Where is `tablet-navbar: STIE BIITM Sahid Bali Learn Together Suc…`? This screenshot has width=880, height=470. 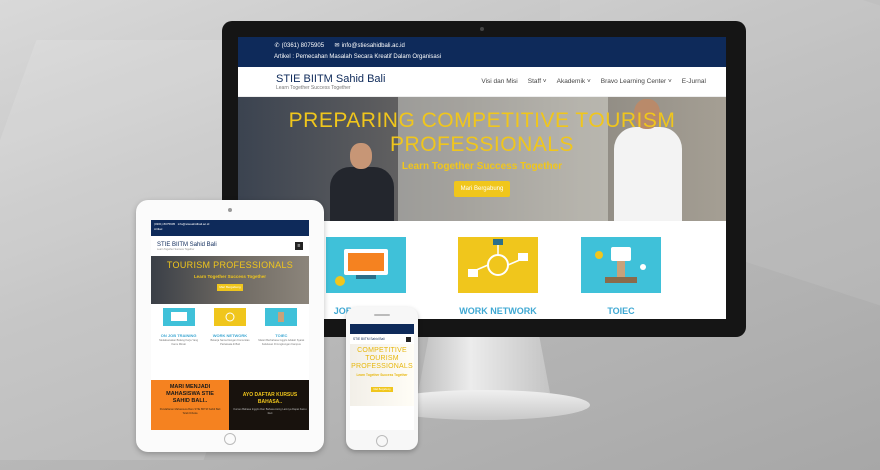 tablet-navbar: STIE BIITM Sahid Bali Learn Together Suc… is located at coordinates (230, 246).